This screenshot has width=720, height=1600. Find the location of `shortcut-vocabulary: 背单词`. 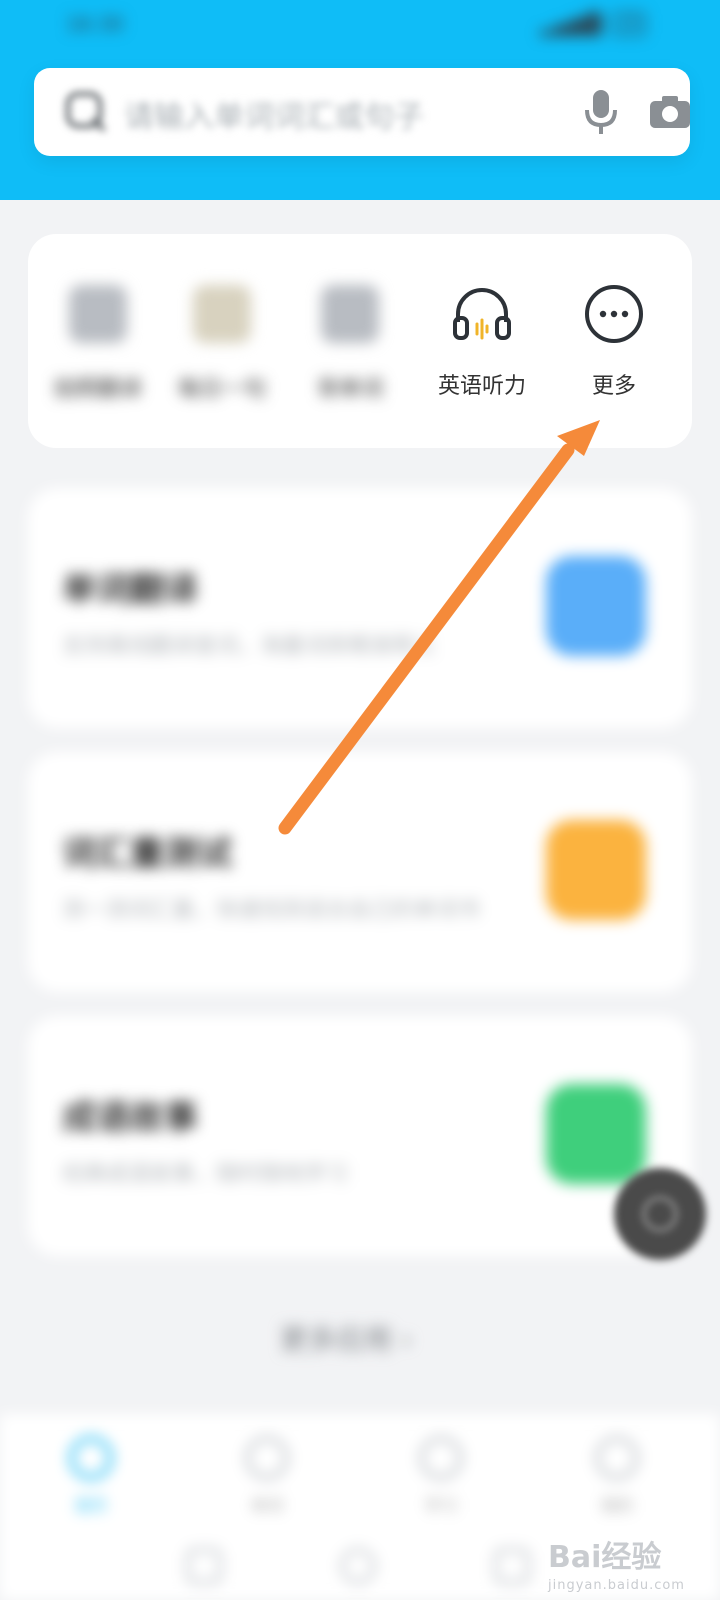

shortcut-vocabulary: 背单词 is located at coordinates (350, 342).